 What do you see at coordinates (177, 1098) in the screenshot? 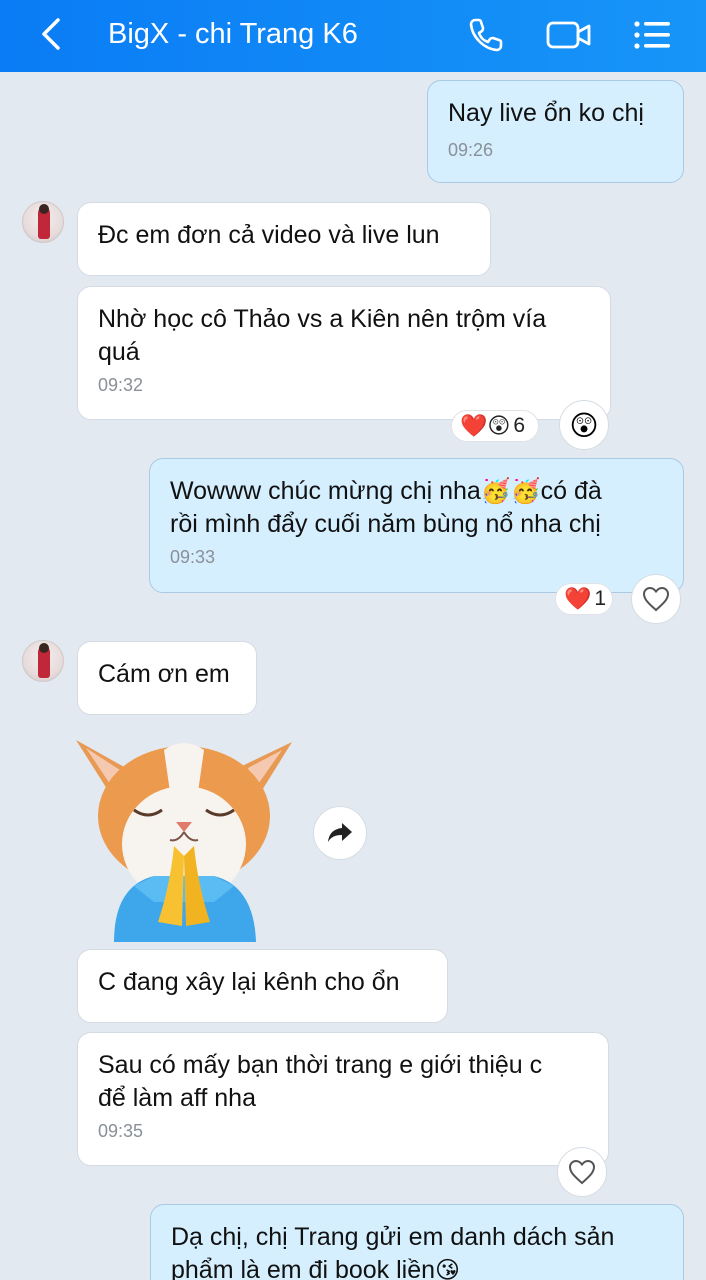
I see `message-text-line: để làm aff nha` at bounding box center [177, 1098].